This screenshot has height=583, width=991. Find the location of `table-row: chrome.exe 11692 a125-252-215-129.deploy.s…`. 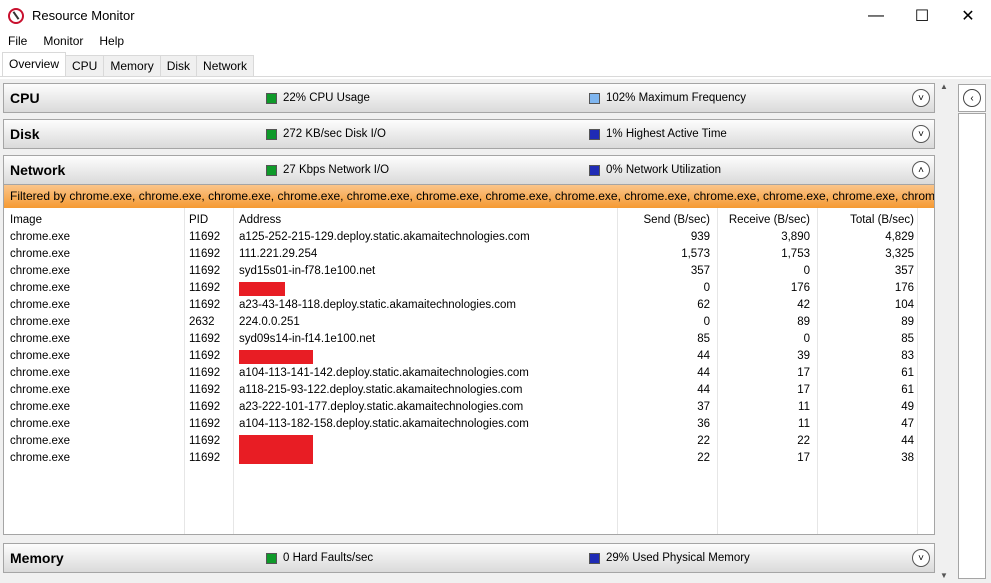

table-row: chrome.exe 11692 a125-252-215-129.deploy.s… is located at coordinates (469, 239).